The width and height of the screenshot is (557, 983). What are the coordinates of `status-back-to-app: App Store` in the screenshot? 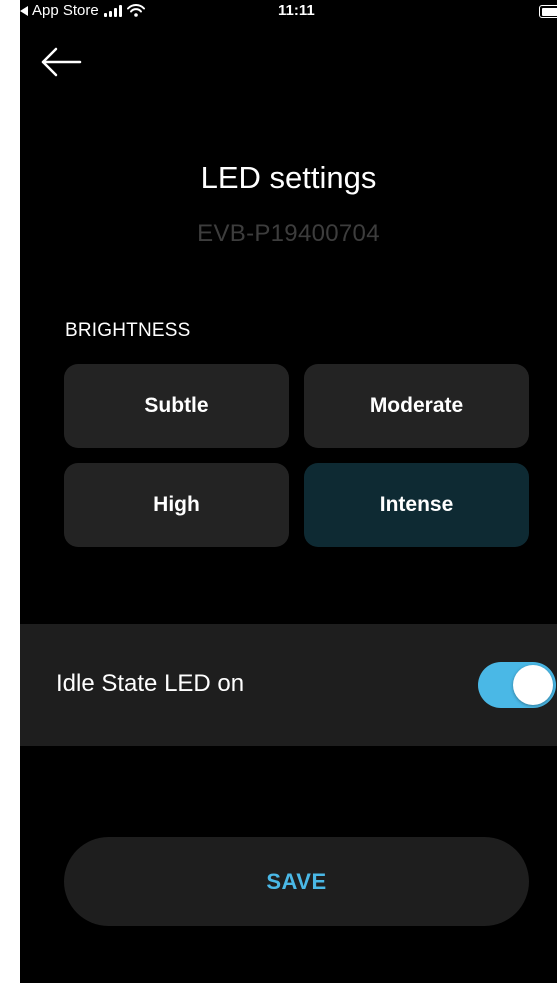 It's located at (82, 10).